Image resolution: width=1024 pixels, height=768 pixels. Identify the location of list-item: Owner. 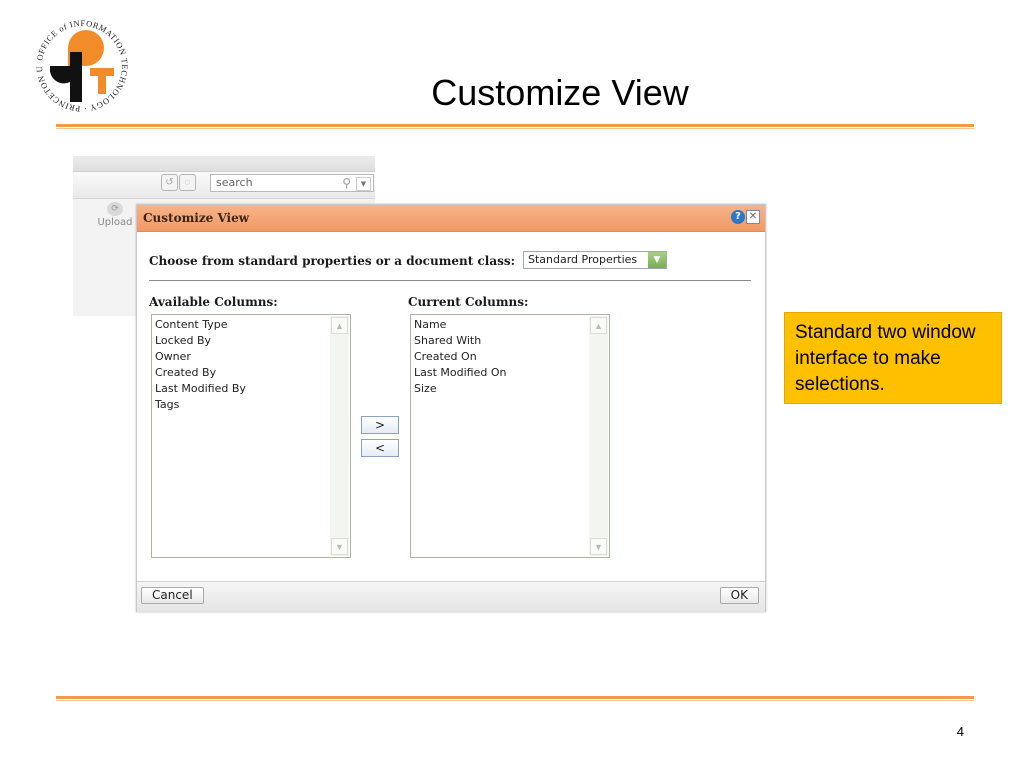
(200, 357).